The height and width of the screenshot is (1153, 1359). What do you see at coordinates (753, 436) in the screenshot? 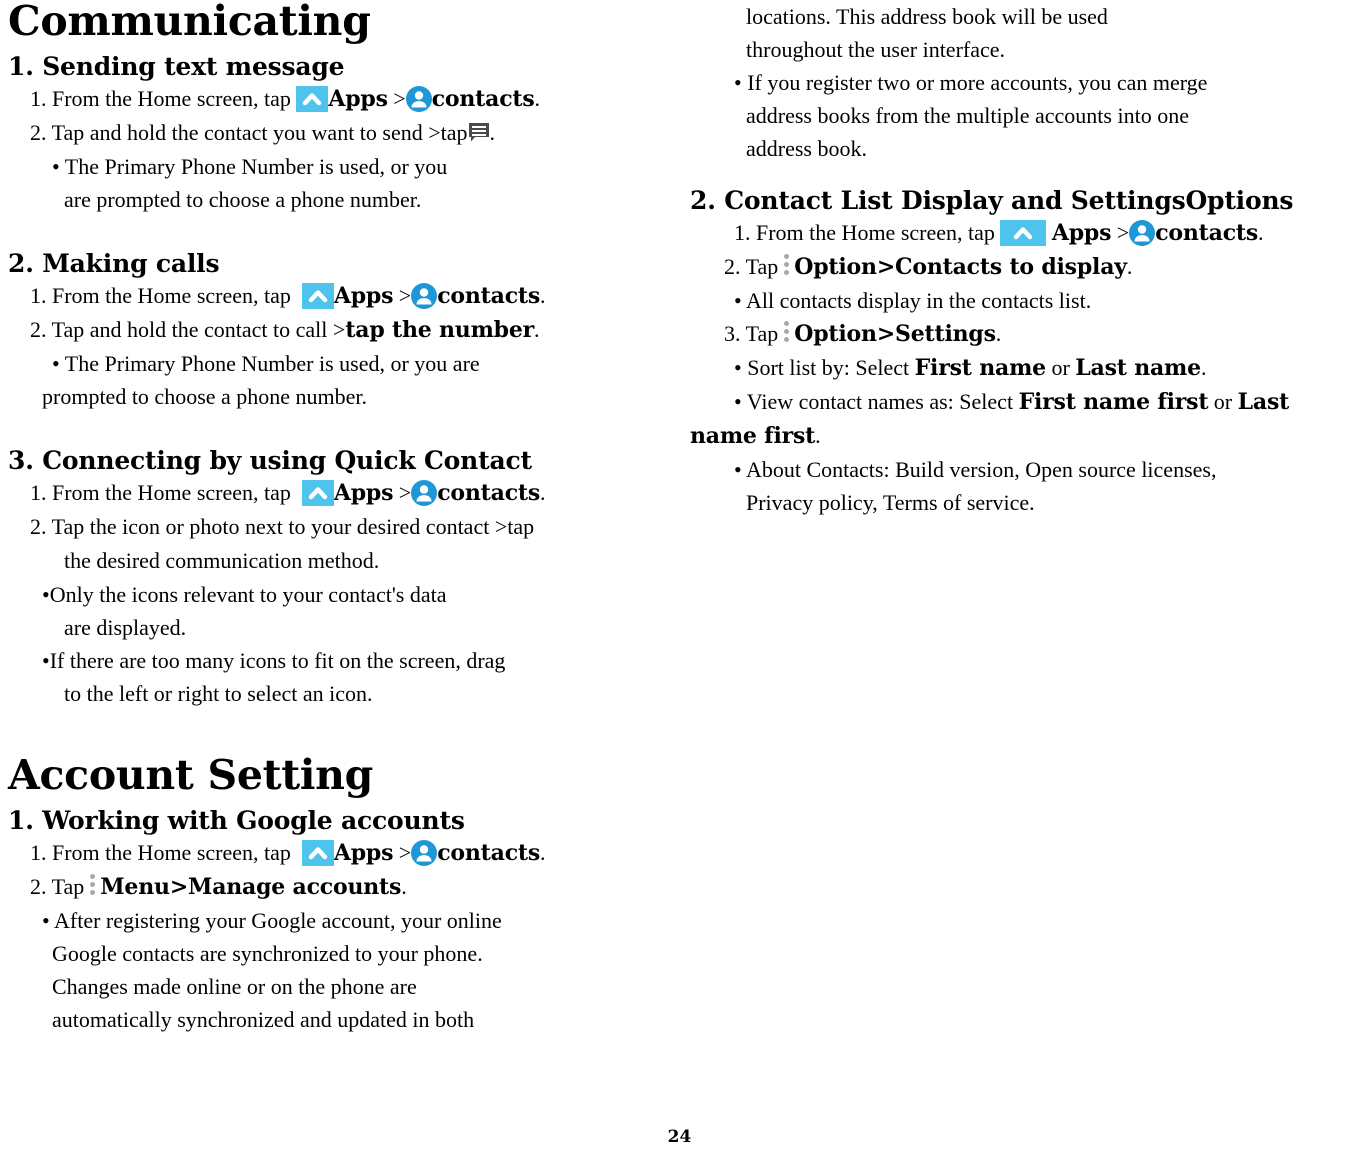
I see `option-last-name-first-part2: name first` at bounding box center [753, 436].